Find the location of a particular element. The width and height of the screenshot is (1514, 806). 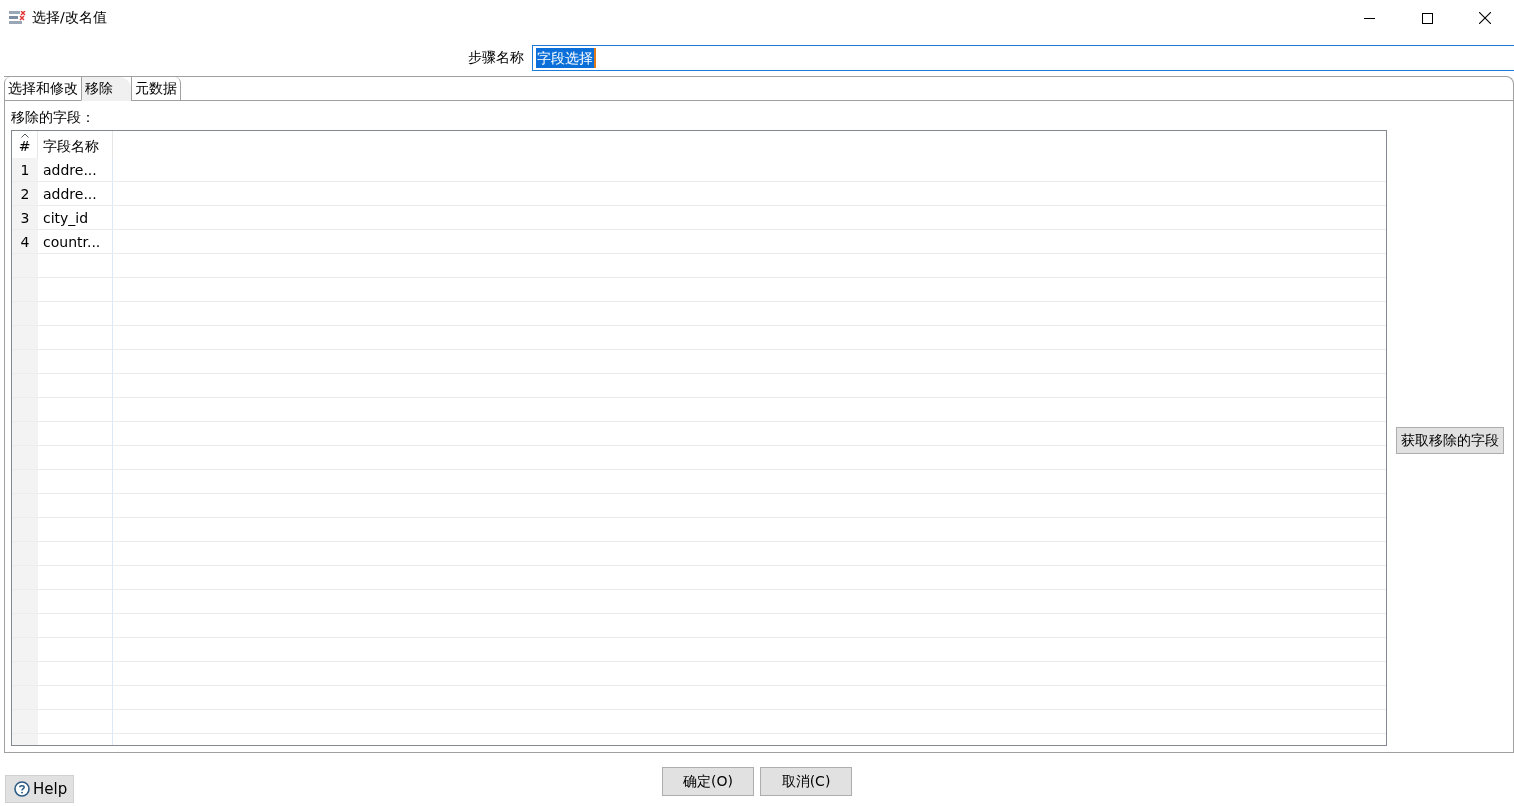

row-number: 3 is located at coordinates (25, 218).